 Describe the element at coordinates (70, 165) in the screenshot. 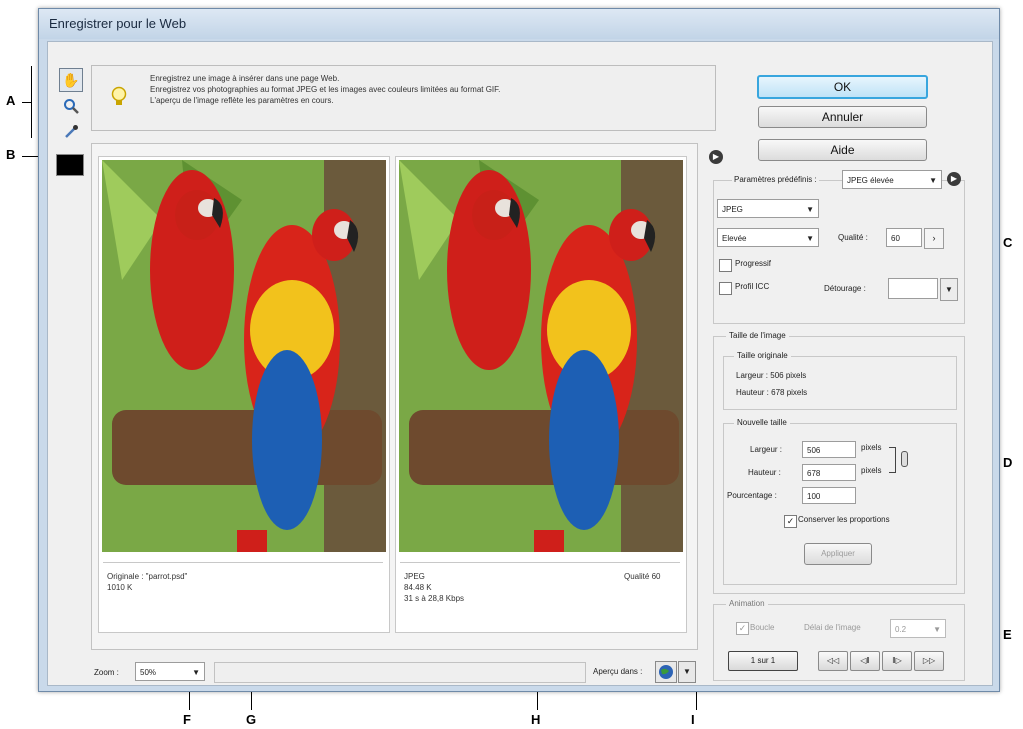

I see `eyedropper-color-swatch` at that location.